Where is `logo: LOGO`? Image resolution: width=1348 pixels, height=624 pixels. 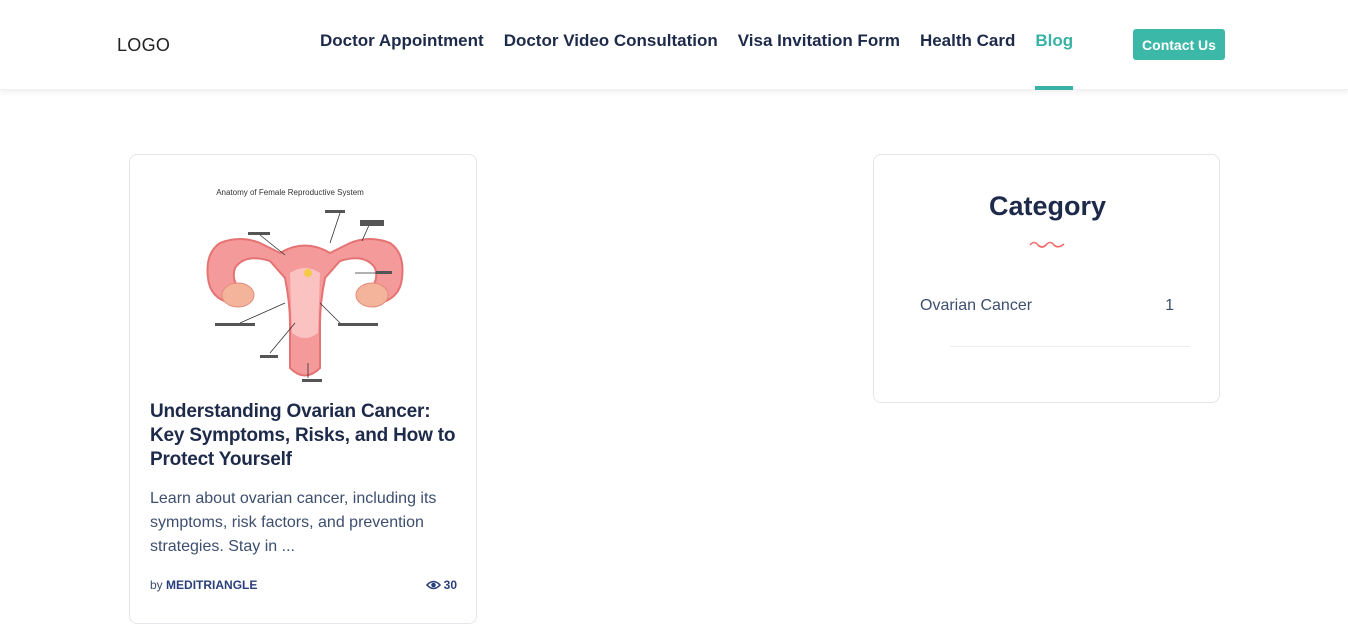 logo: LOGO is located at coordinates (143, 45).